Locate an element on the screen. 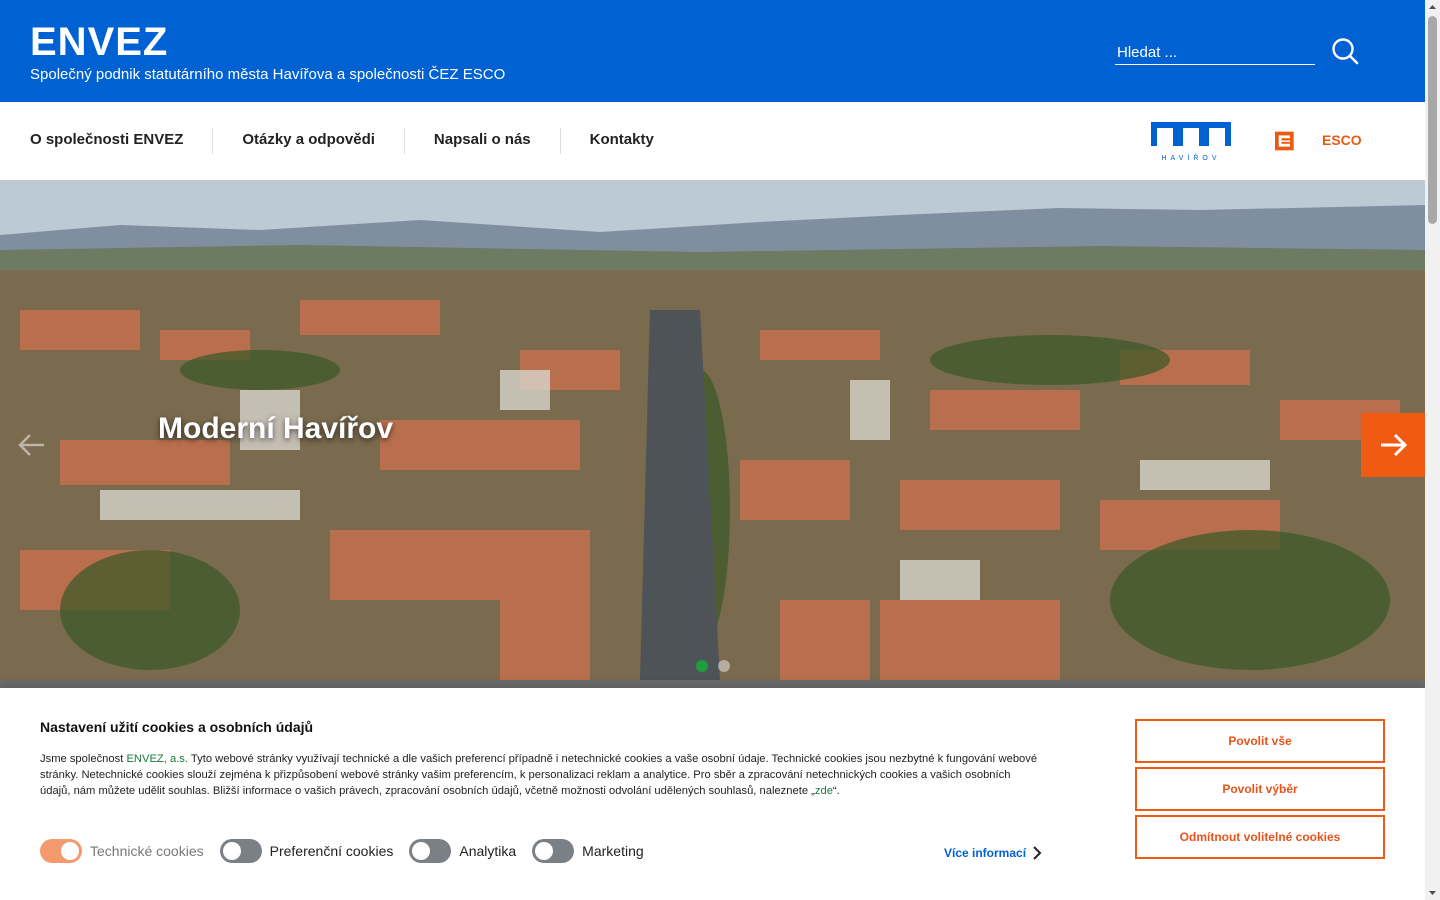  toggle-preference-switch is located at coordinates (240, 851).